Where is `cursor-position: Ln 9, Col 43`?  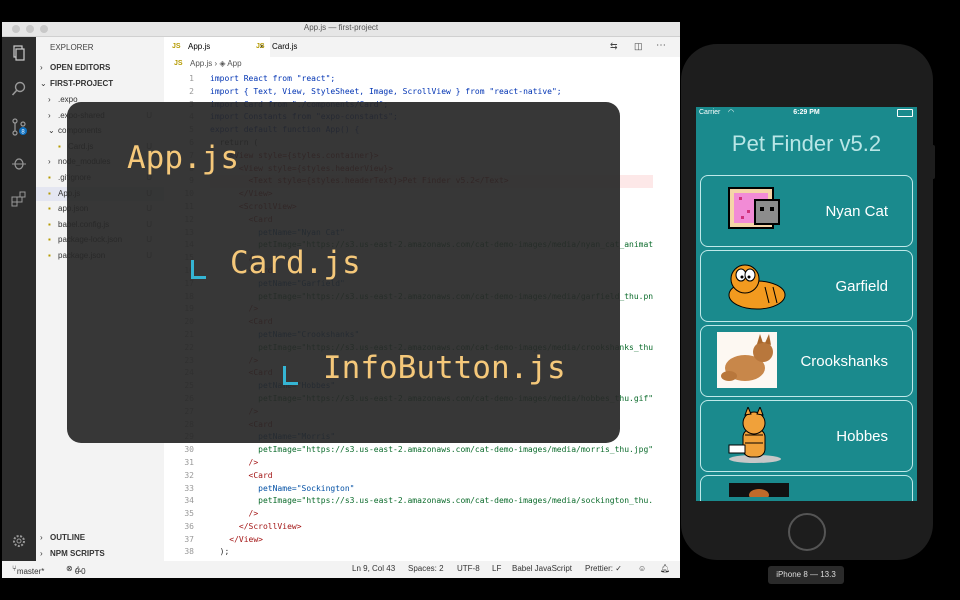
cursor-position: Ln 9, Col 43 is located at coordinates (373, 568).